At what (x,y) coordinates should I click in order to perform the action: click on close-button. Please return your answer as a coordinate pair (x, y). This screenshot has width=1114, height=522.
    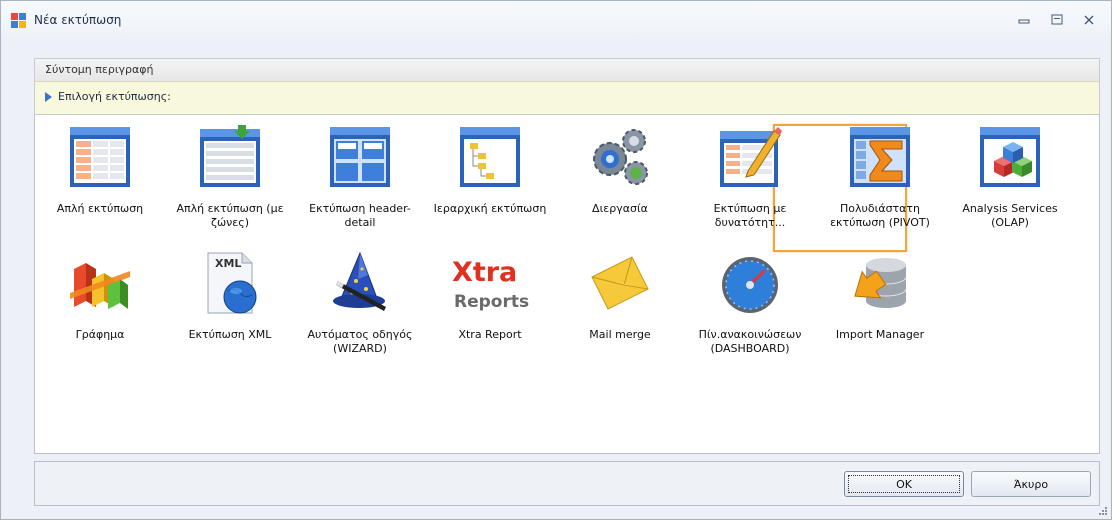
    Looking at the image, I should click on (1089, 20).